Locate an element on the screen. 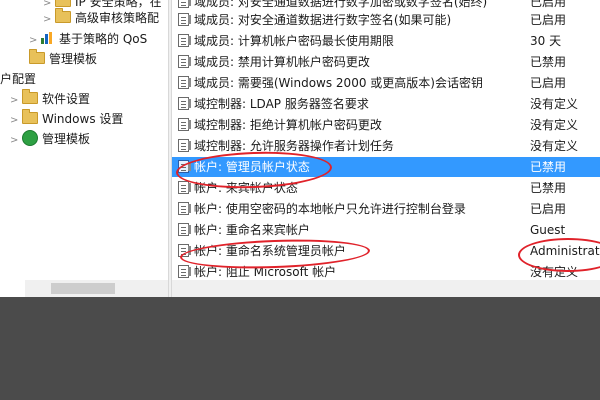 This screenshot has height=400, width=600. table-row: 帐户: 使用空密码的本地帐户只允许进行控制台登录 已启用 is located at coordinates (386, 209).